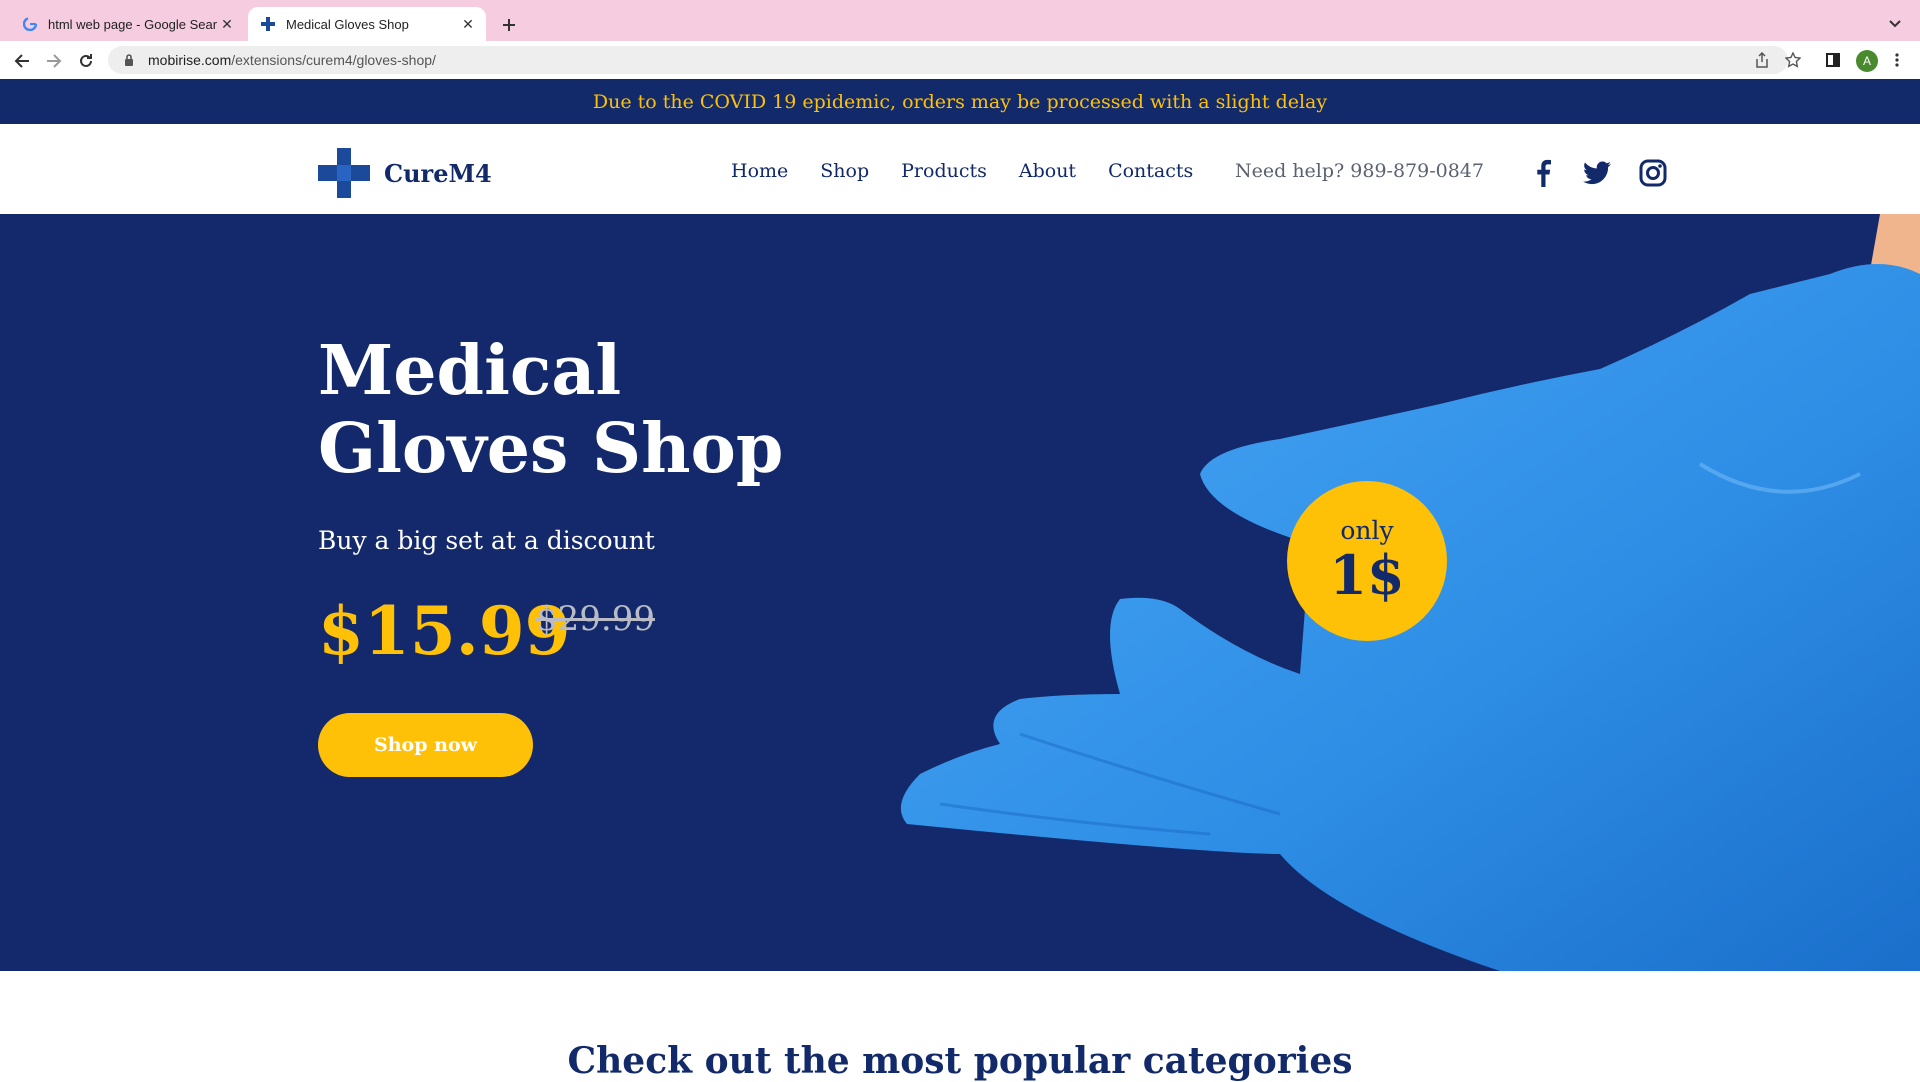  Describe the element at coordinates (1597, 173) in the screenshot. I see `twitter-icon` at that location.